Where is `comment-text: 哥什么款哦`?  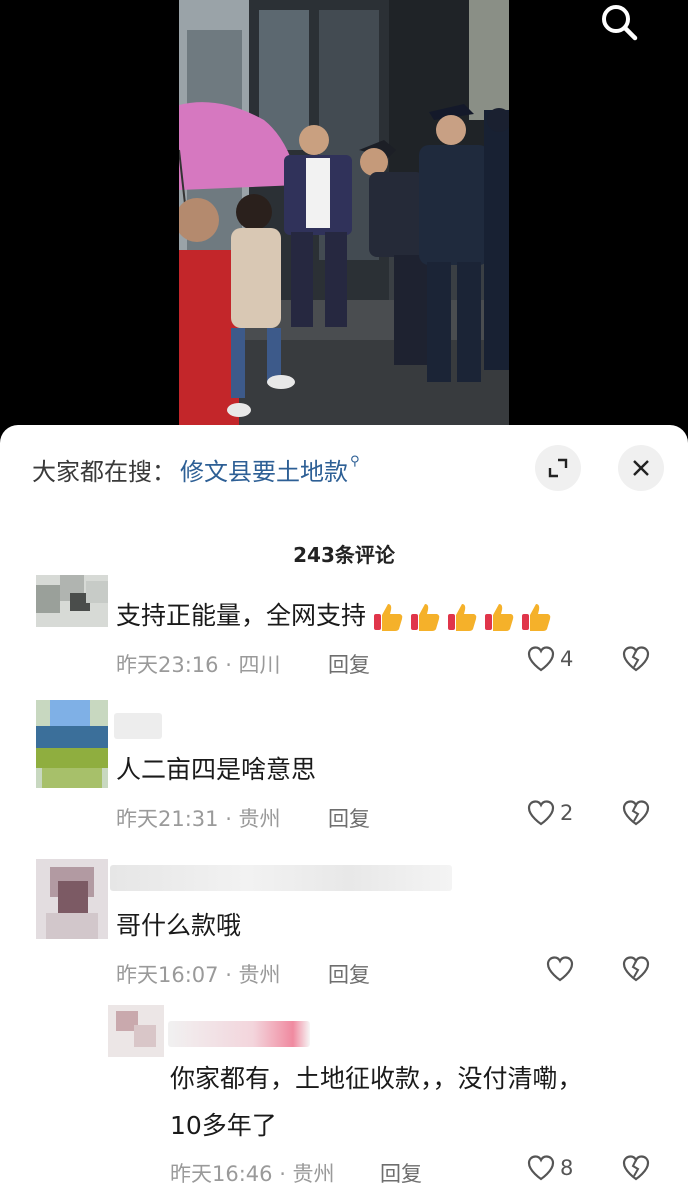
comment-text: 哥什么款哦 is located at coordinates (179, 925).